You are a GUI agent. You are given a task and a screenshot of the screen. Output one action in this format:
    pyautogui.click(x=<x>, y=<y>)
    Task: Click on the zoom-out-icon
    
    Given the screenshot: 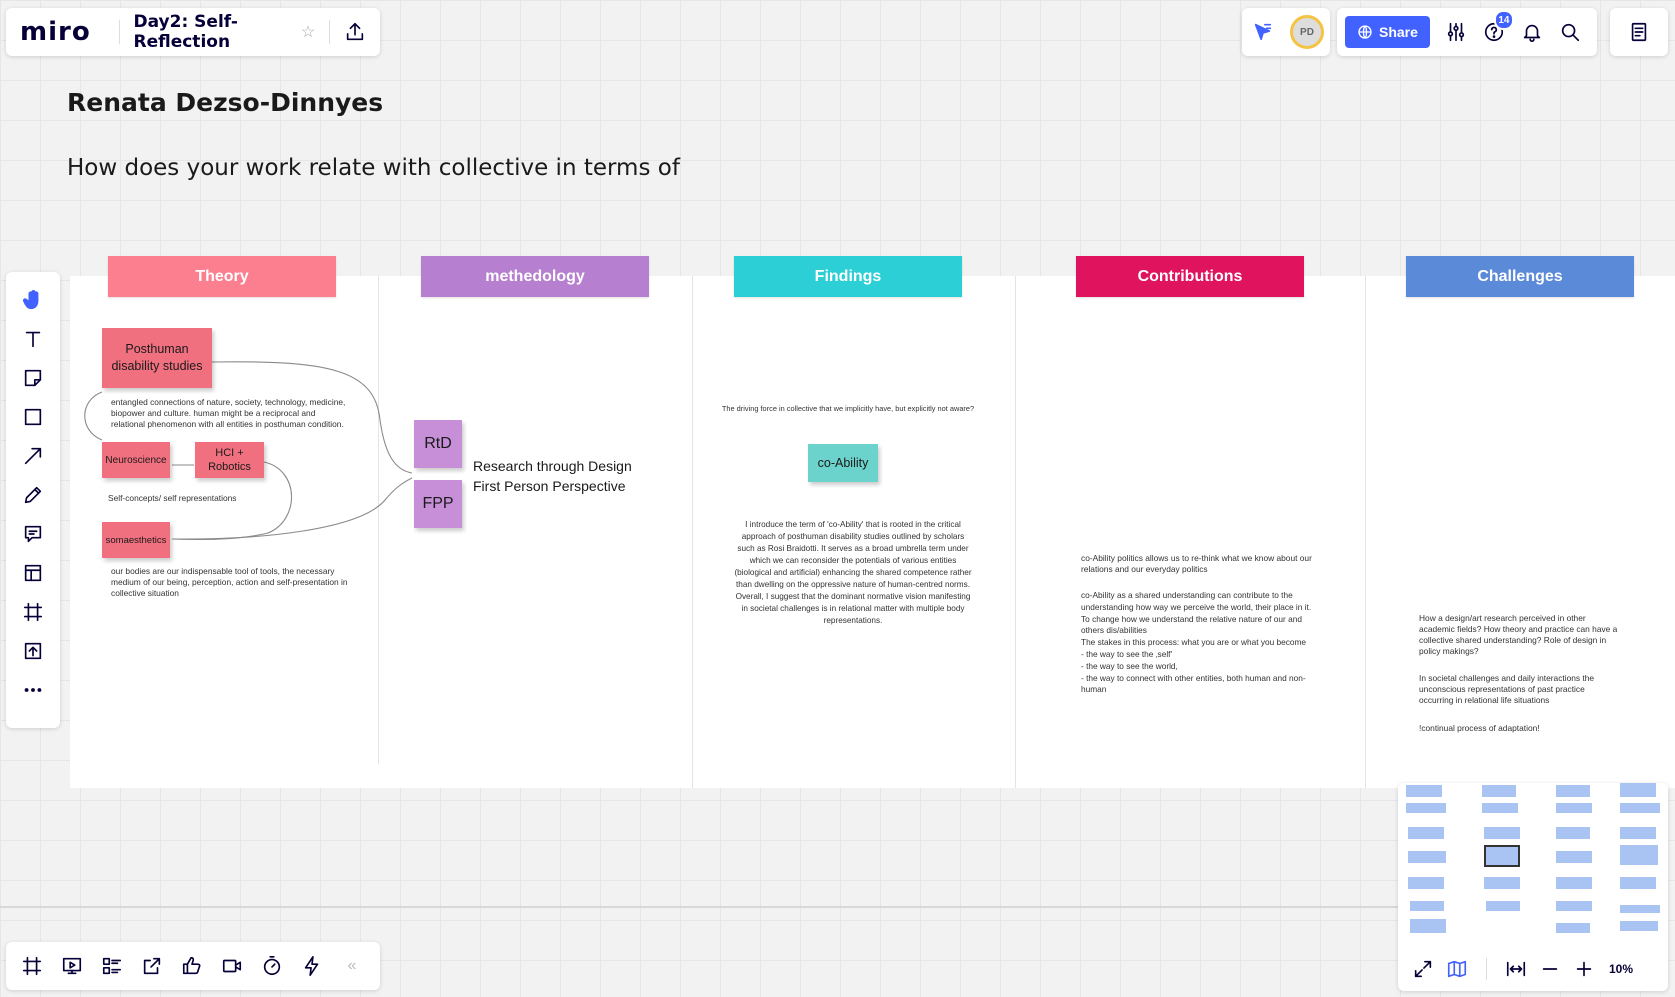 What is the action you would take?
    pyautogui.click(x=1550, y=969)
    